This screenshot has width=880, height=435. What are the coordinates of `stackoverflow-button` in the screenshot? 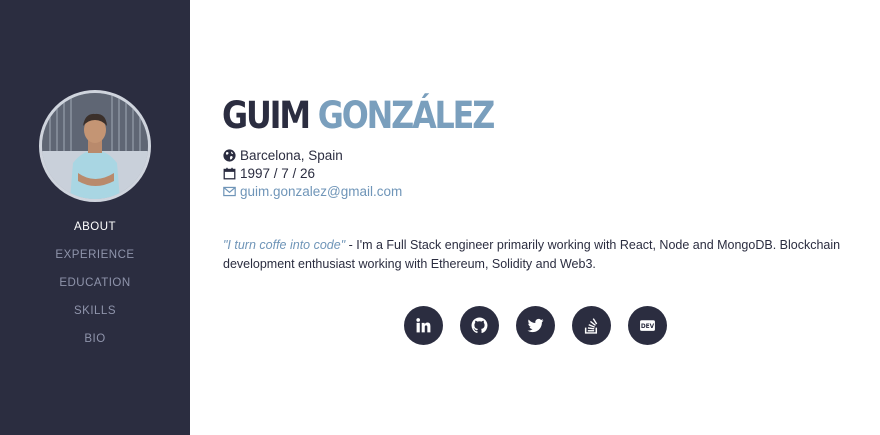 It's located at (591, 325).